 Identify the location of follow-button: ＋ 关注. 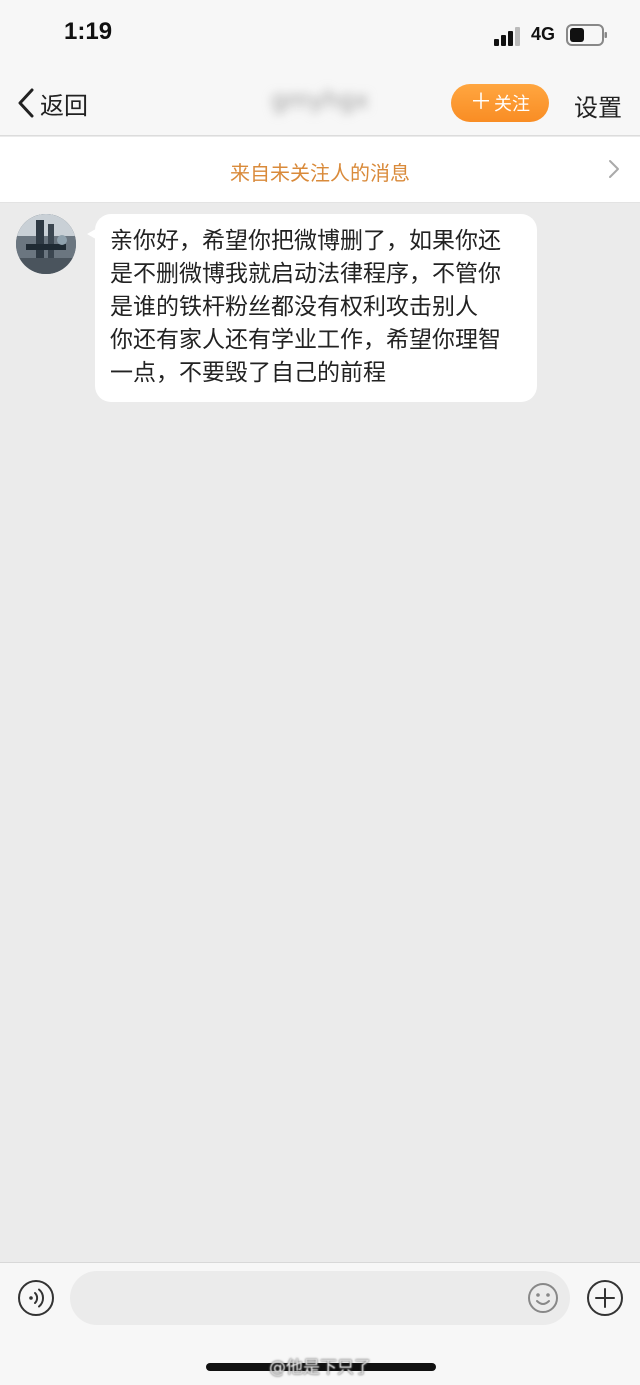
(500, 103).